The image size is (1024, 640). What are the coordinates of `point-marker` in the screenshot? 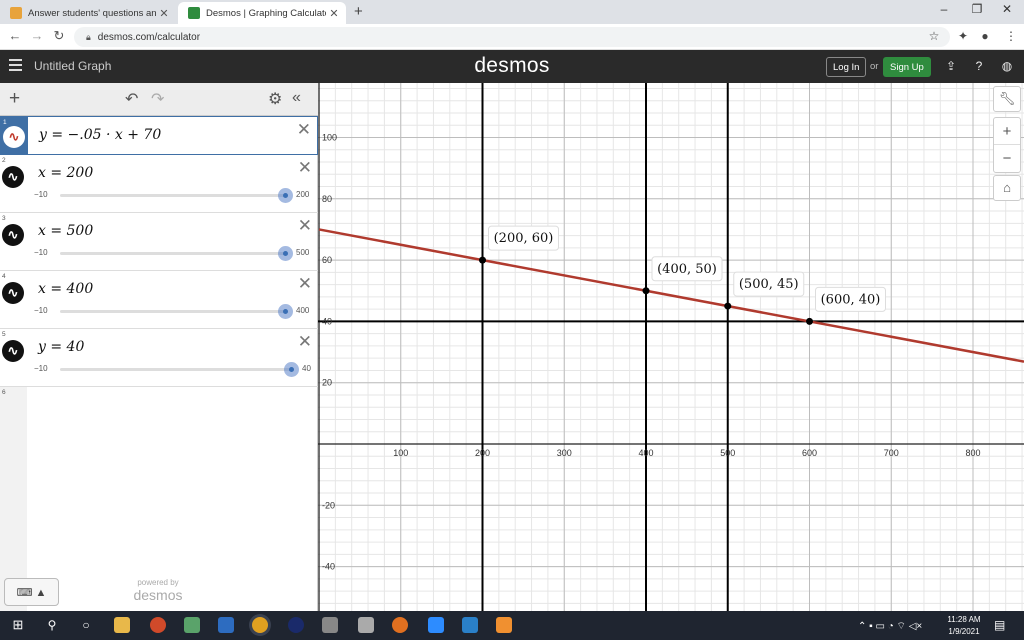 It's located at (482, 260).